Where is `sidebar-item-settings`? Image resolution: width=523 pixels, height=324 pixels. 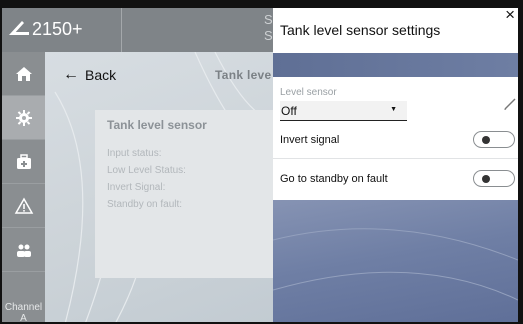
sidebar-item-settings is located at coordinates (23, 118).